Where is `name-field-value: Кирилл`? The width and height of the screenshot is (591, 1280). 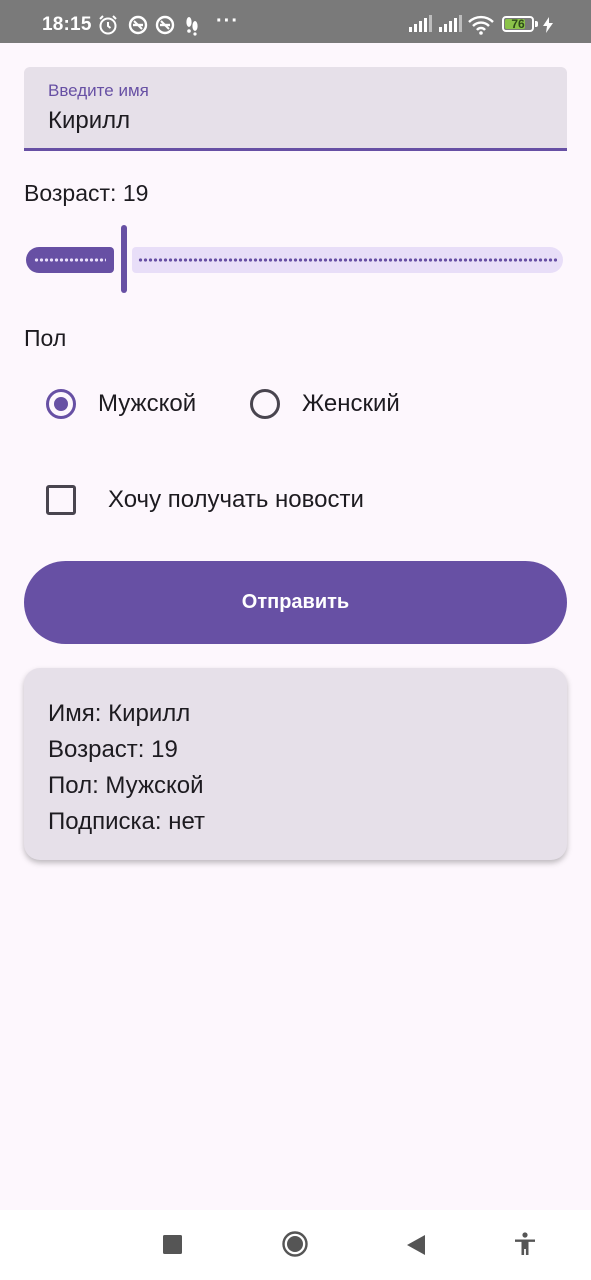
name-field-value: Кирилл is located at coordinates (89, 121).